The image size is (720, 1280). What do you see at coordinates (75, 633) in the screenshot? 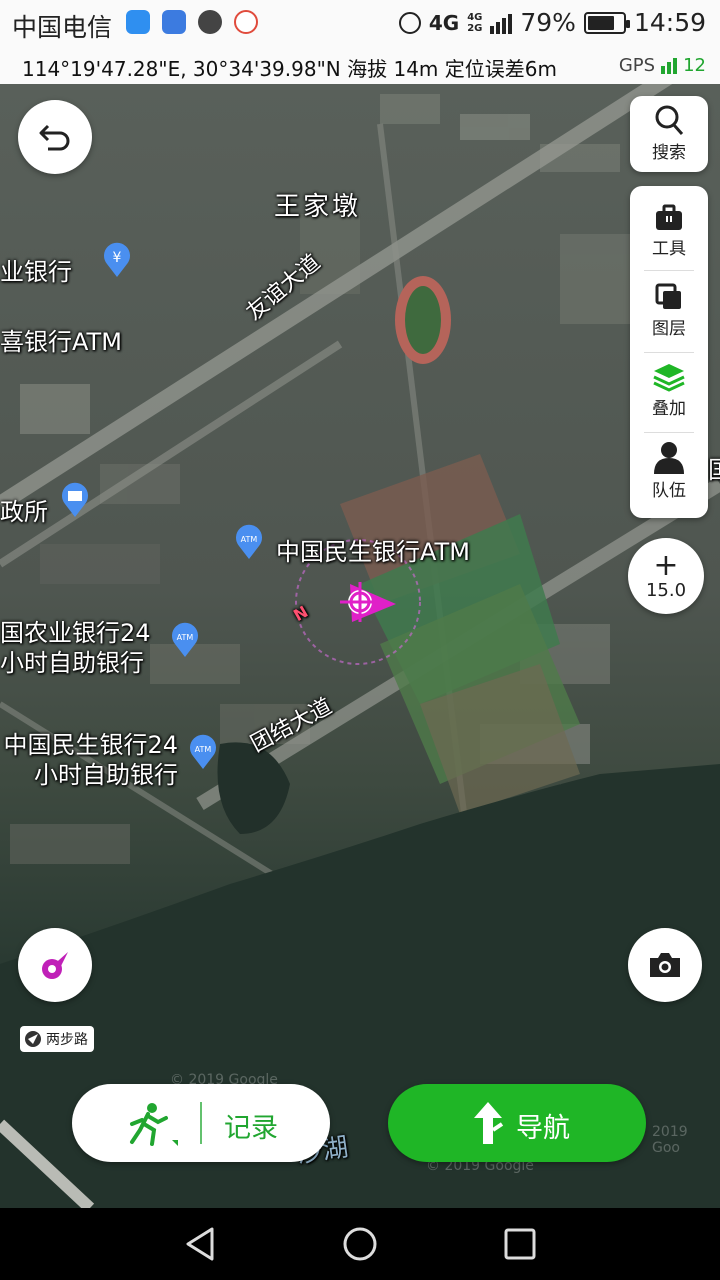
I see `map-label-abc-line1: 国农业银行24` at bounding box center [75, 633].